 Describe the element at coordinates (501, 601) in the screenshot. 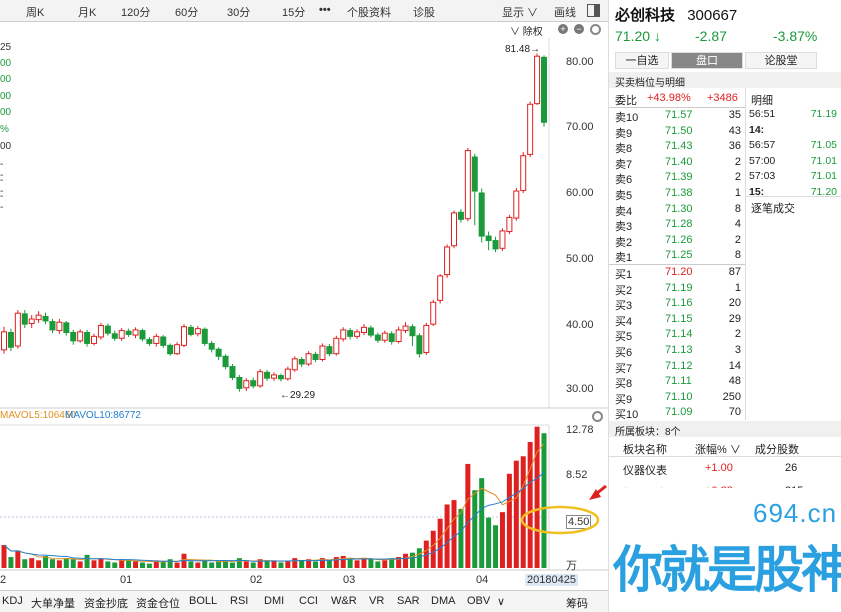

I see `chevron-down-icon: ∨` at that location.